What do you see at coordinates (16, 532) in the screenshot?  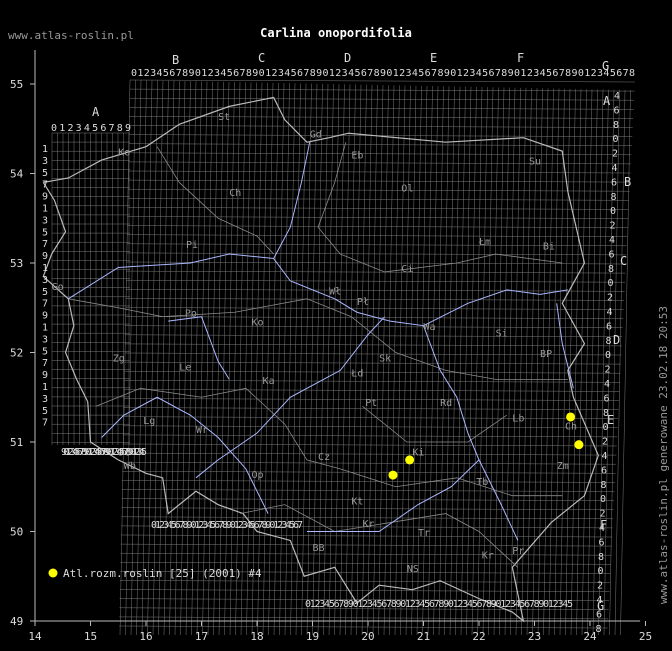 I see `y-tick-label: 50` at bounding box center [16, 532].